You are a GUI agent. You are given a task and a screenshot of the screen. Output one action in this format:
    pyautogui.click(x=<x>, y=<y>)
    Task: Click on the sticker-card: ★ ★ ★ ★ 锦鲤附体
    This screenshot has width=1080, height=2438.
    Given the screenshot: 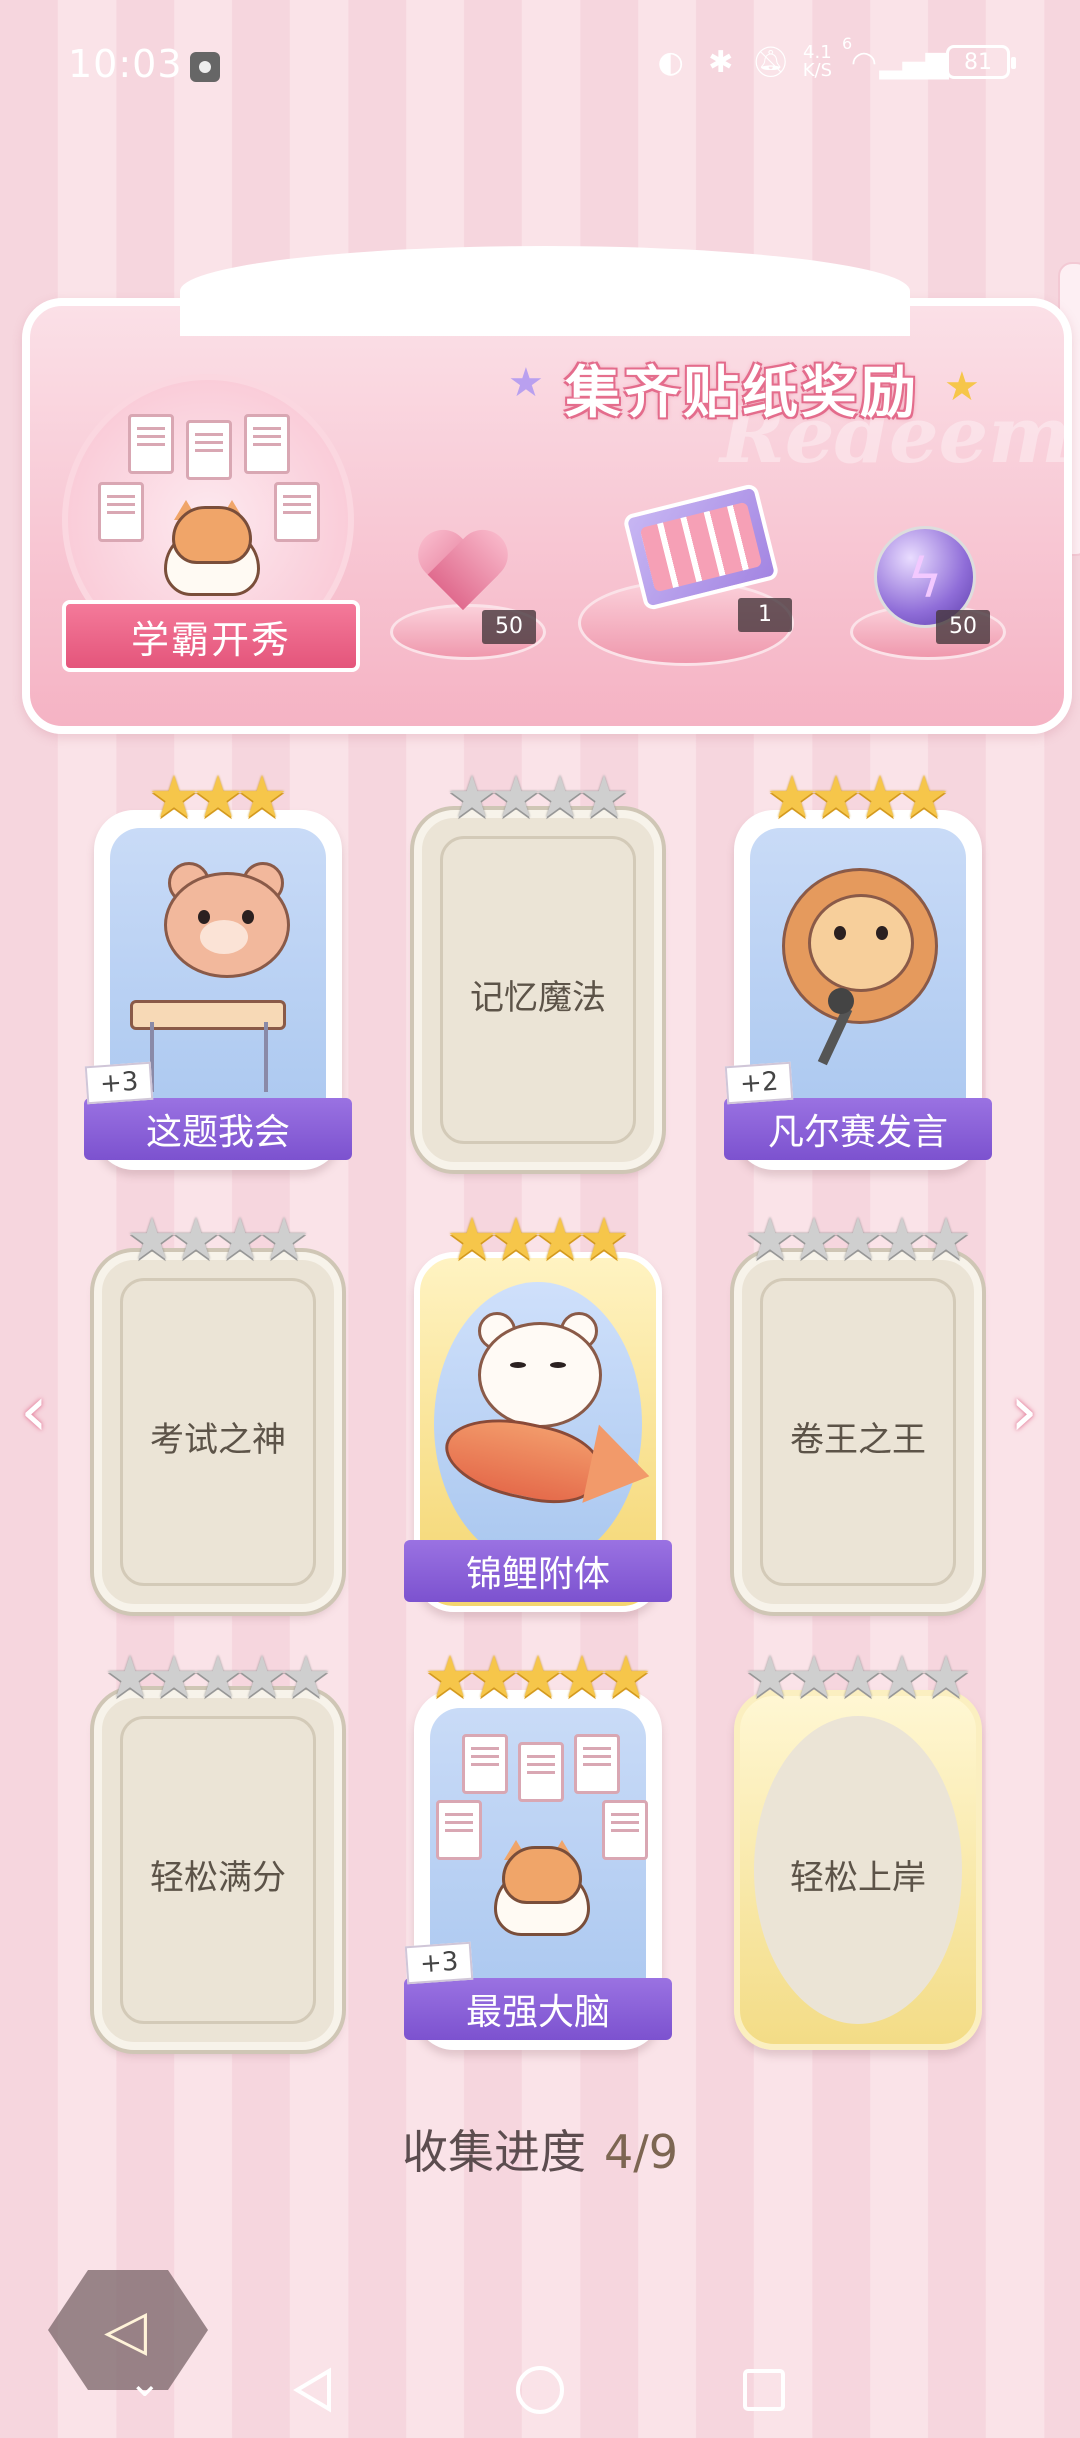 What is the action you would take?
    pyautogui.click(x=538, y=1411)
    